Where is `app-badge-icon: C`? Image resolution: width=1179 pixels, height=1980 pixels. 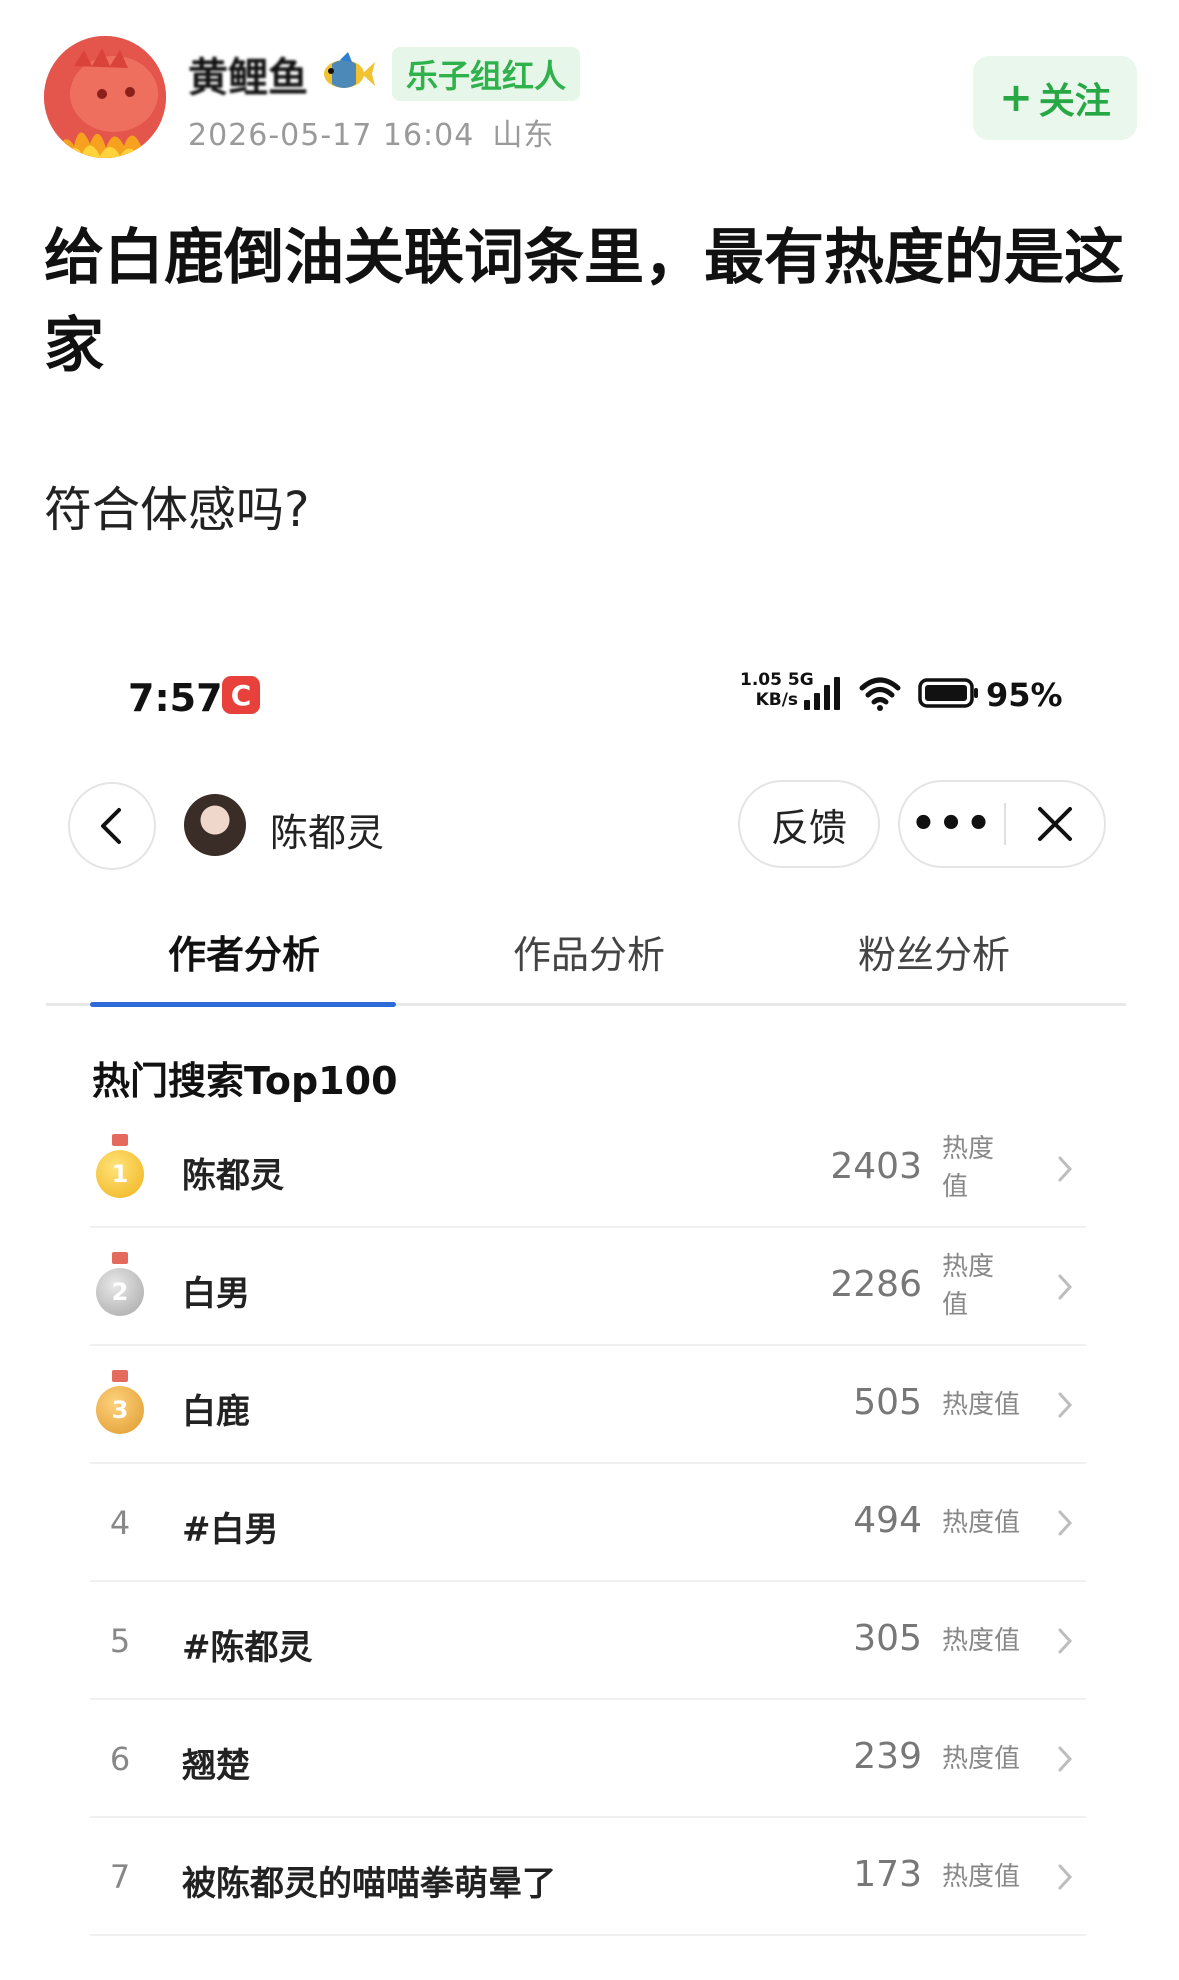
app-badge-icon: C is located at coordinates (241, 695).